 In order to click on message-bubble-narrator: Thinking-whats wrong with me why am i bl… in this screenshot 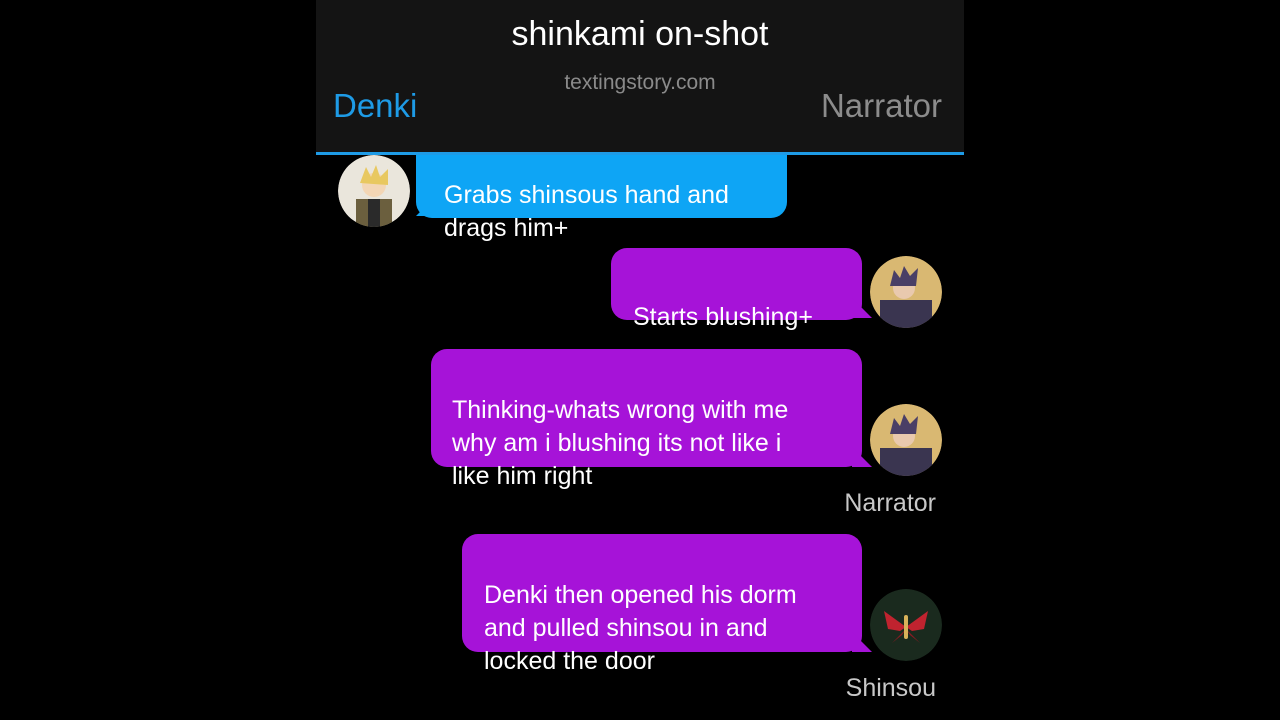, I will do `click(646, 419)`.